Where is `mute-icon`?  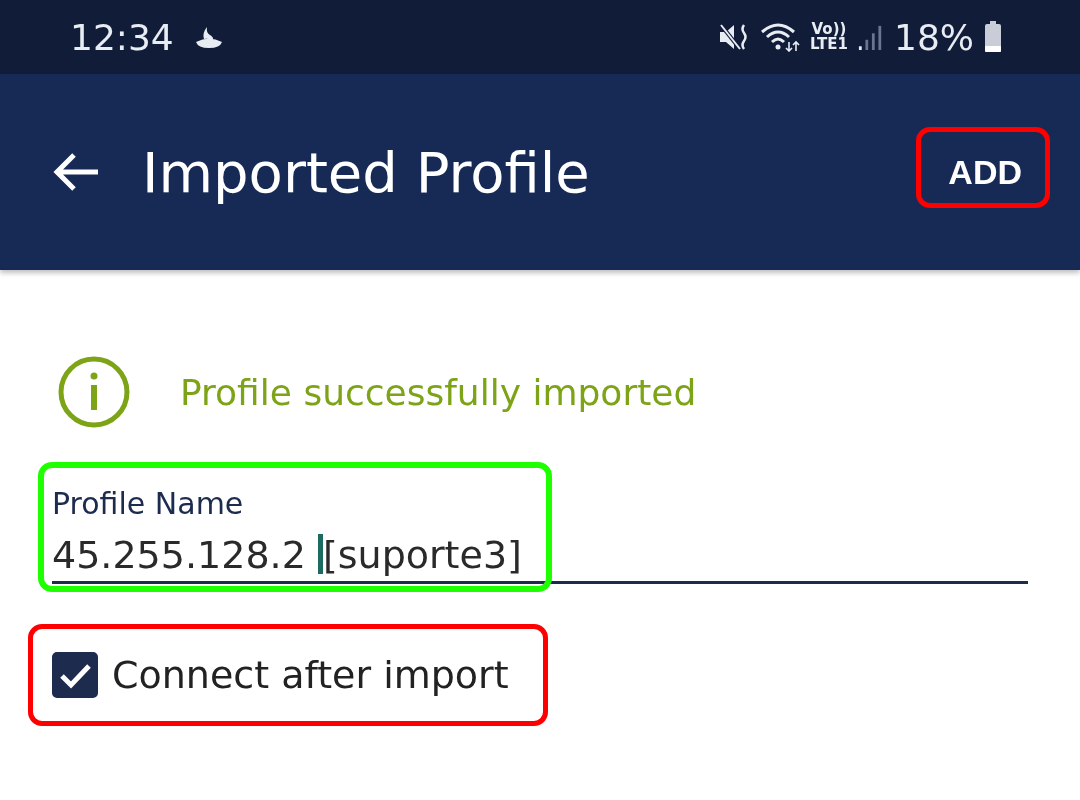 mute-icon is located at coordinates (734, 37).